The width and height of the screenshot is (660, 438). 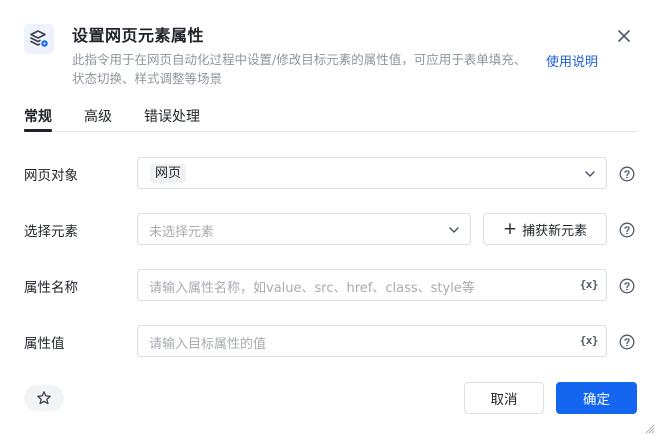 What do you see at coordinates (372, 341) in the screenshot?
I see `attr-value-input: 请输入目标属性的值 {x}` at bounding box center [372, 341].